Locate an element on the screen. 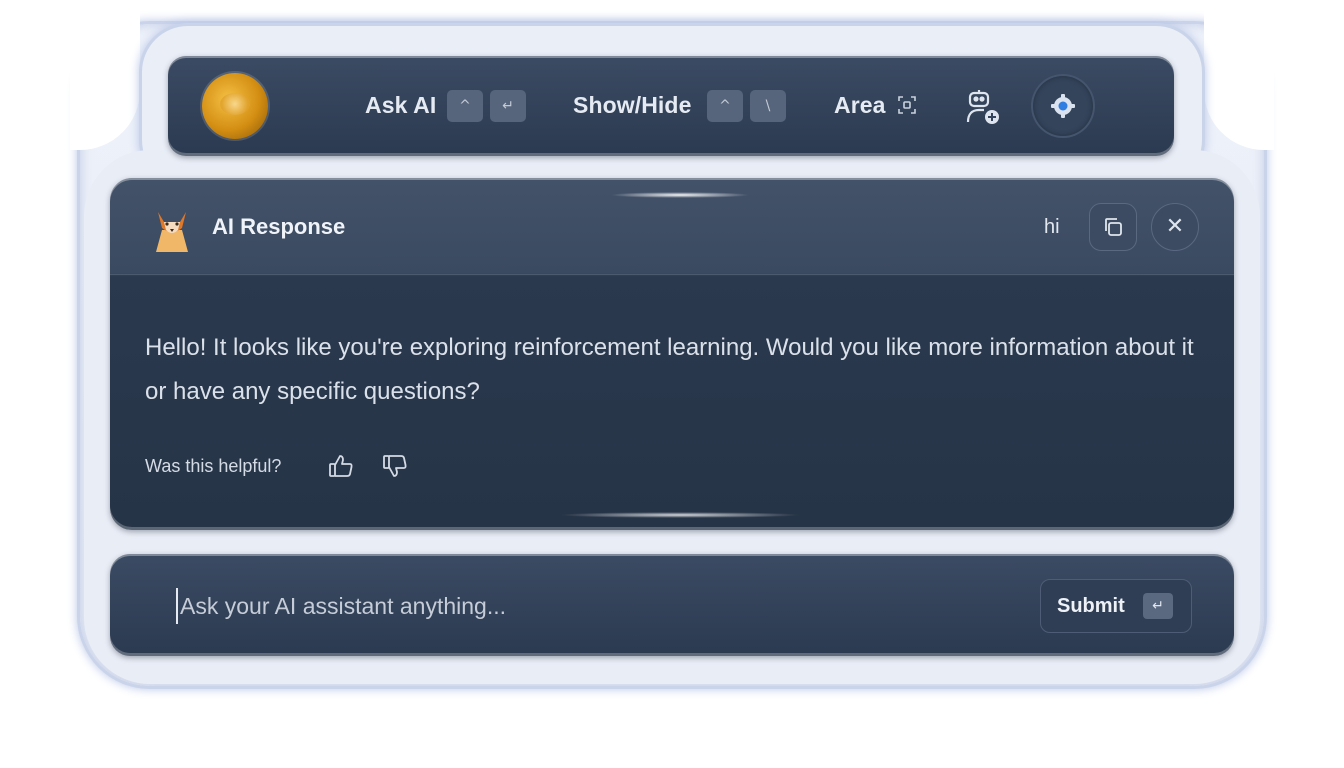  show-hide-key-ctrl: ^ is located at coordinates (725, 106).